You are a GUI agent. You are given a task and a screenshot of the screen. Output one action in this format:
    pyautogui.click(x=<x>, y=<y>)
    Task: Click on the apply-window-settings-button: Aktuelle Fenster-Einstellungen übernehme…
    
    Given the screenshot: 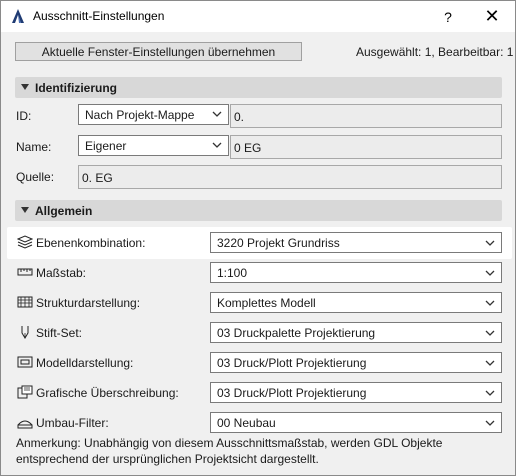 What is the action you would take?
    pyautogui.click(x=158, y=51)
    